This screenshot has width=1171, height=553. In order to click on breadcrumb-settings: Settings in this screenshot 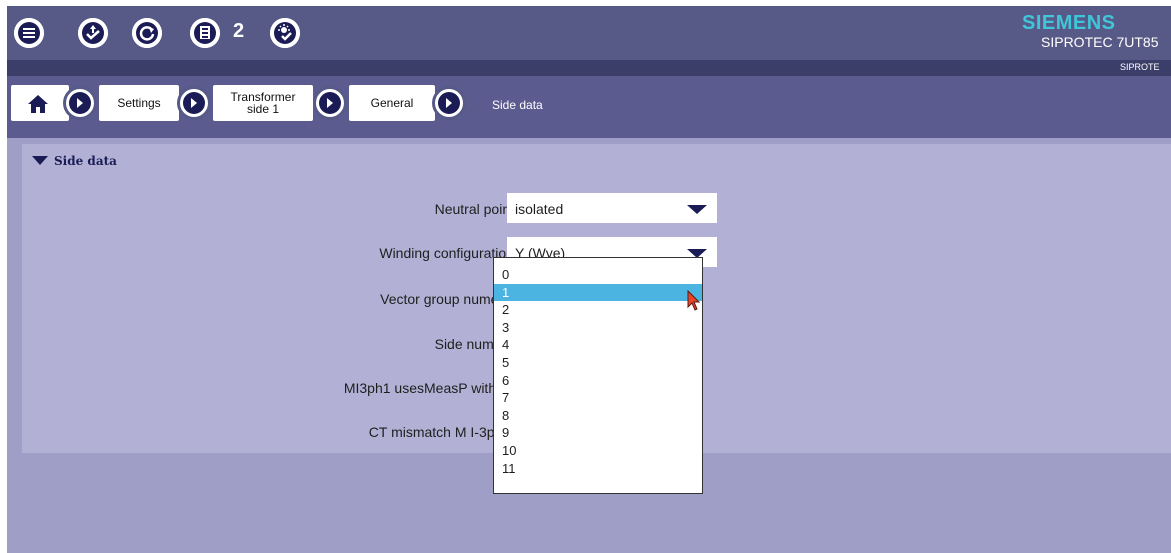, I will do `click(139, 103)`.